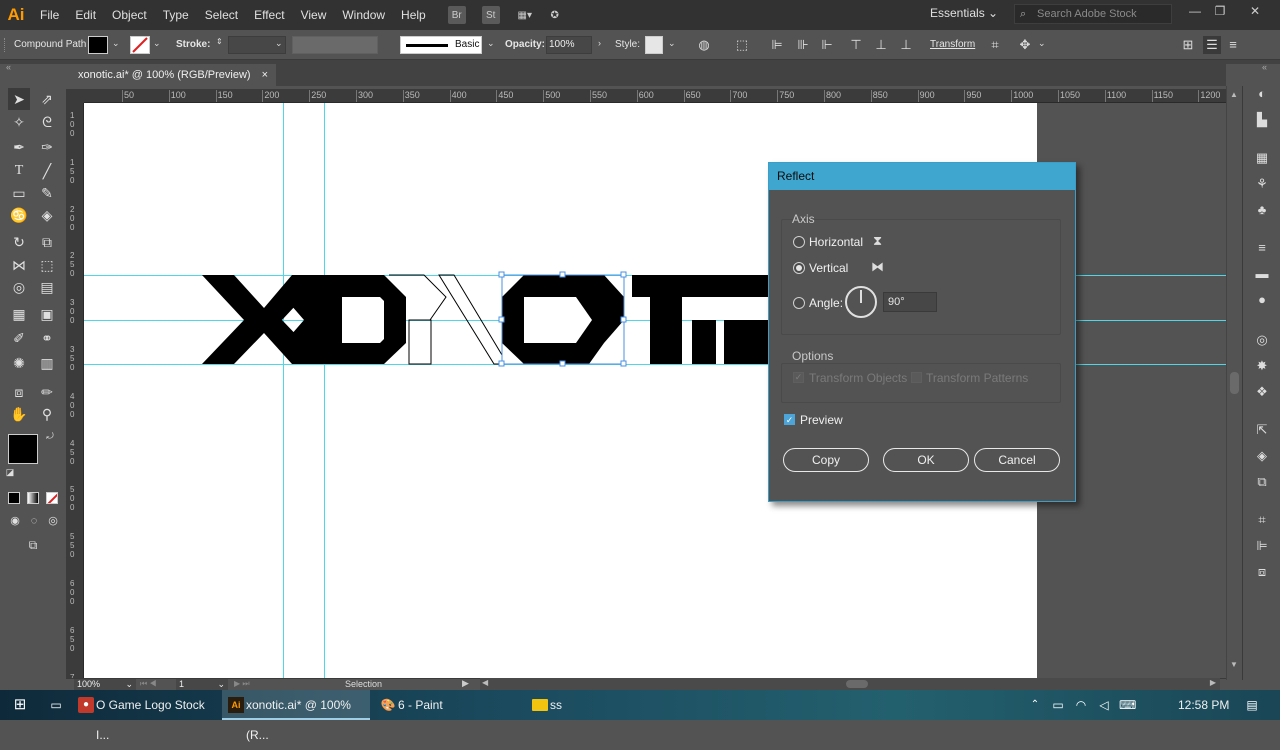  What do you see at coordinates (861, 302) in the screenshot?
I see `angle-dial` at bounding box center [861, 302].